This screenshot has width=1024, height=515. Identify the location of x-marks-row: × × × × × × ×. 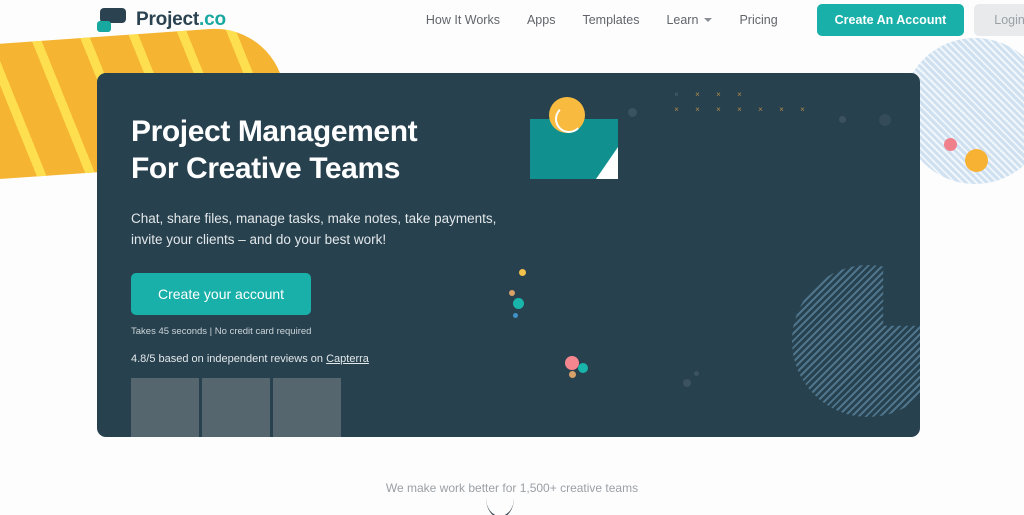
(739, 110).